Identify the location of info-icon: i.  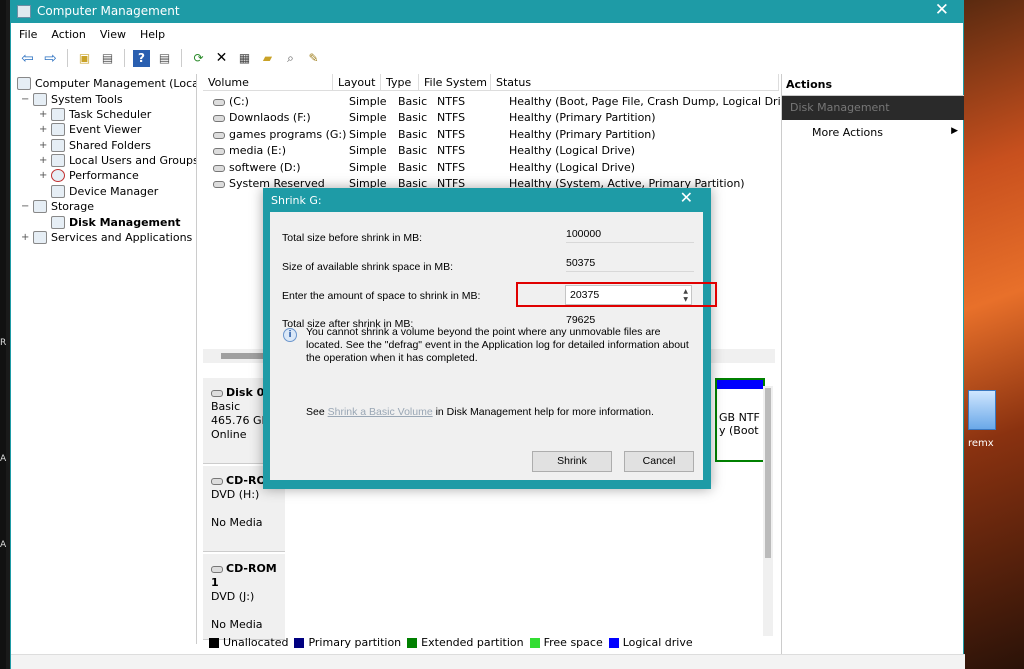
(290, 335).